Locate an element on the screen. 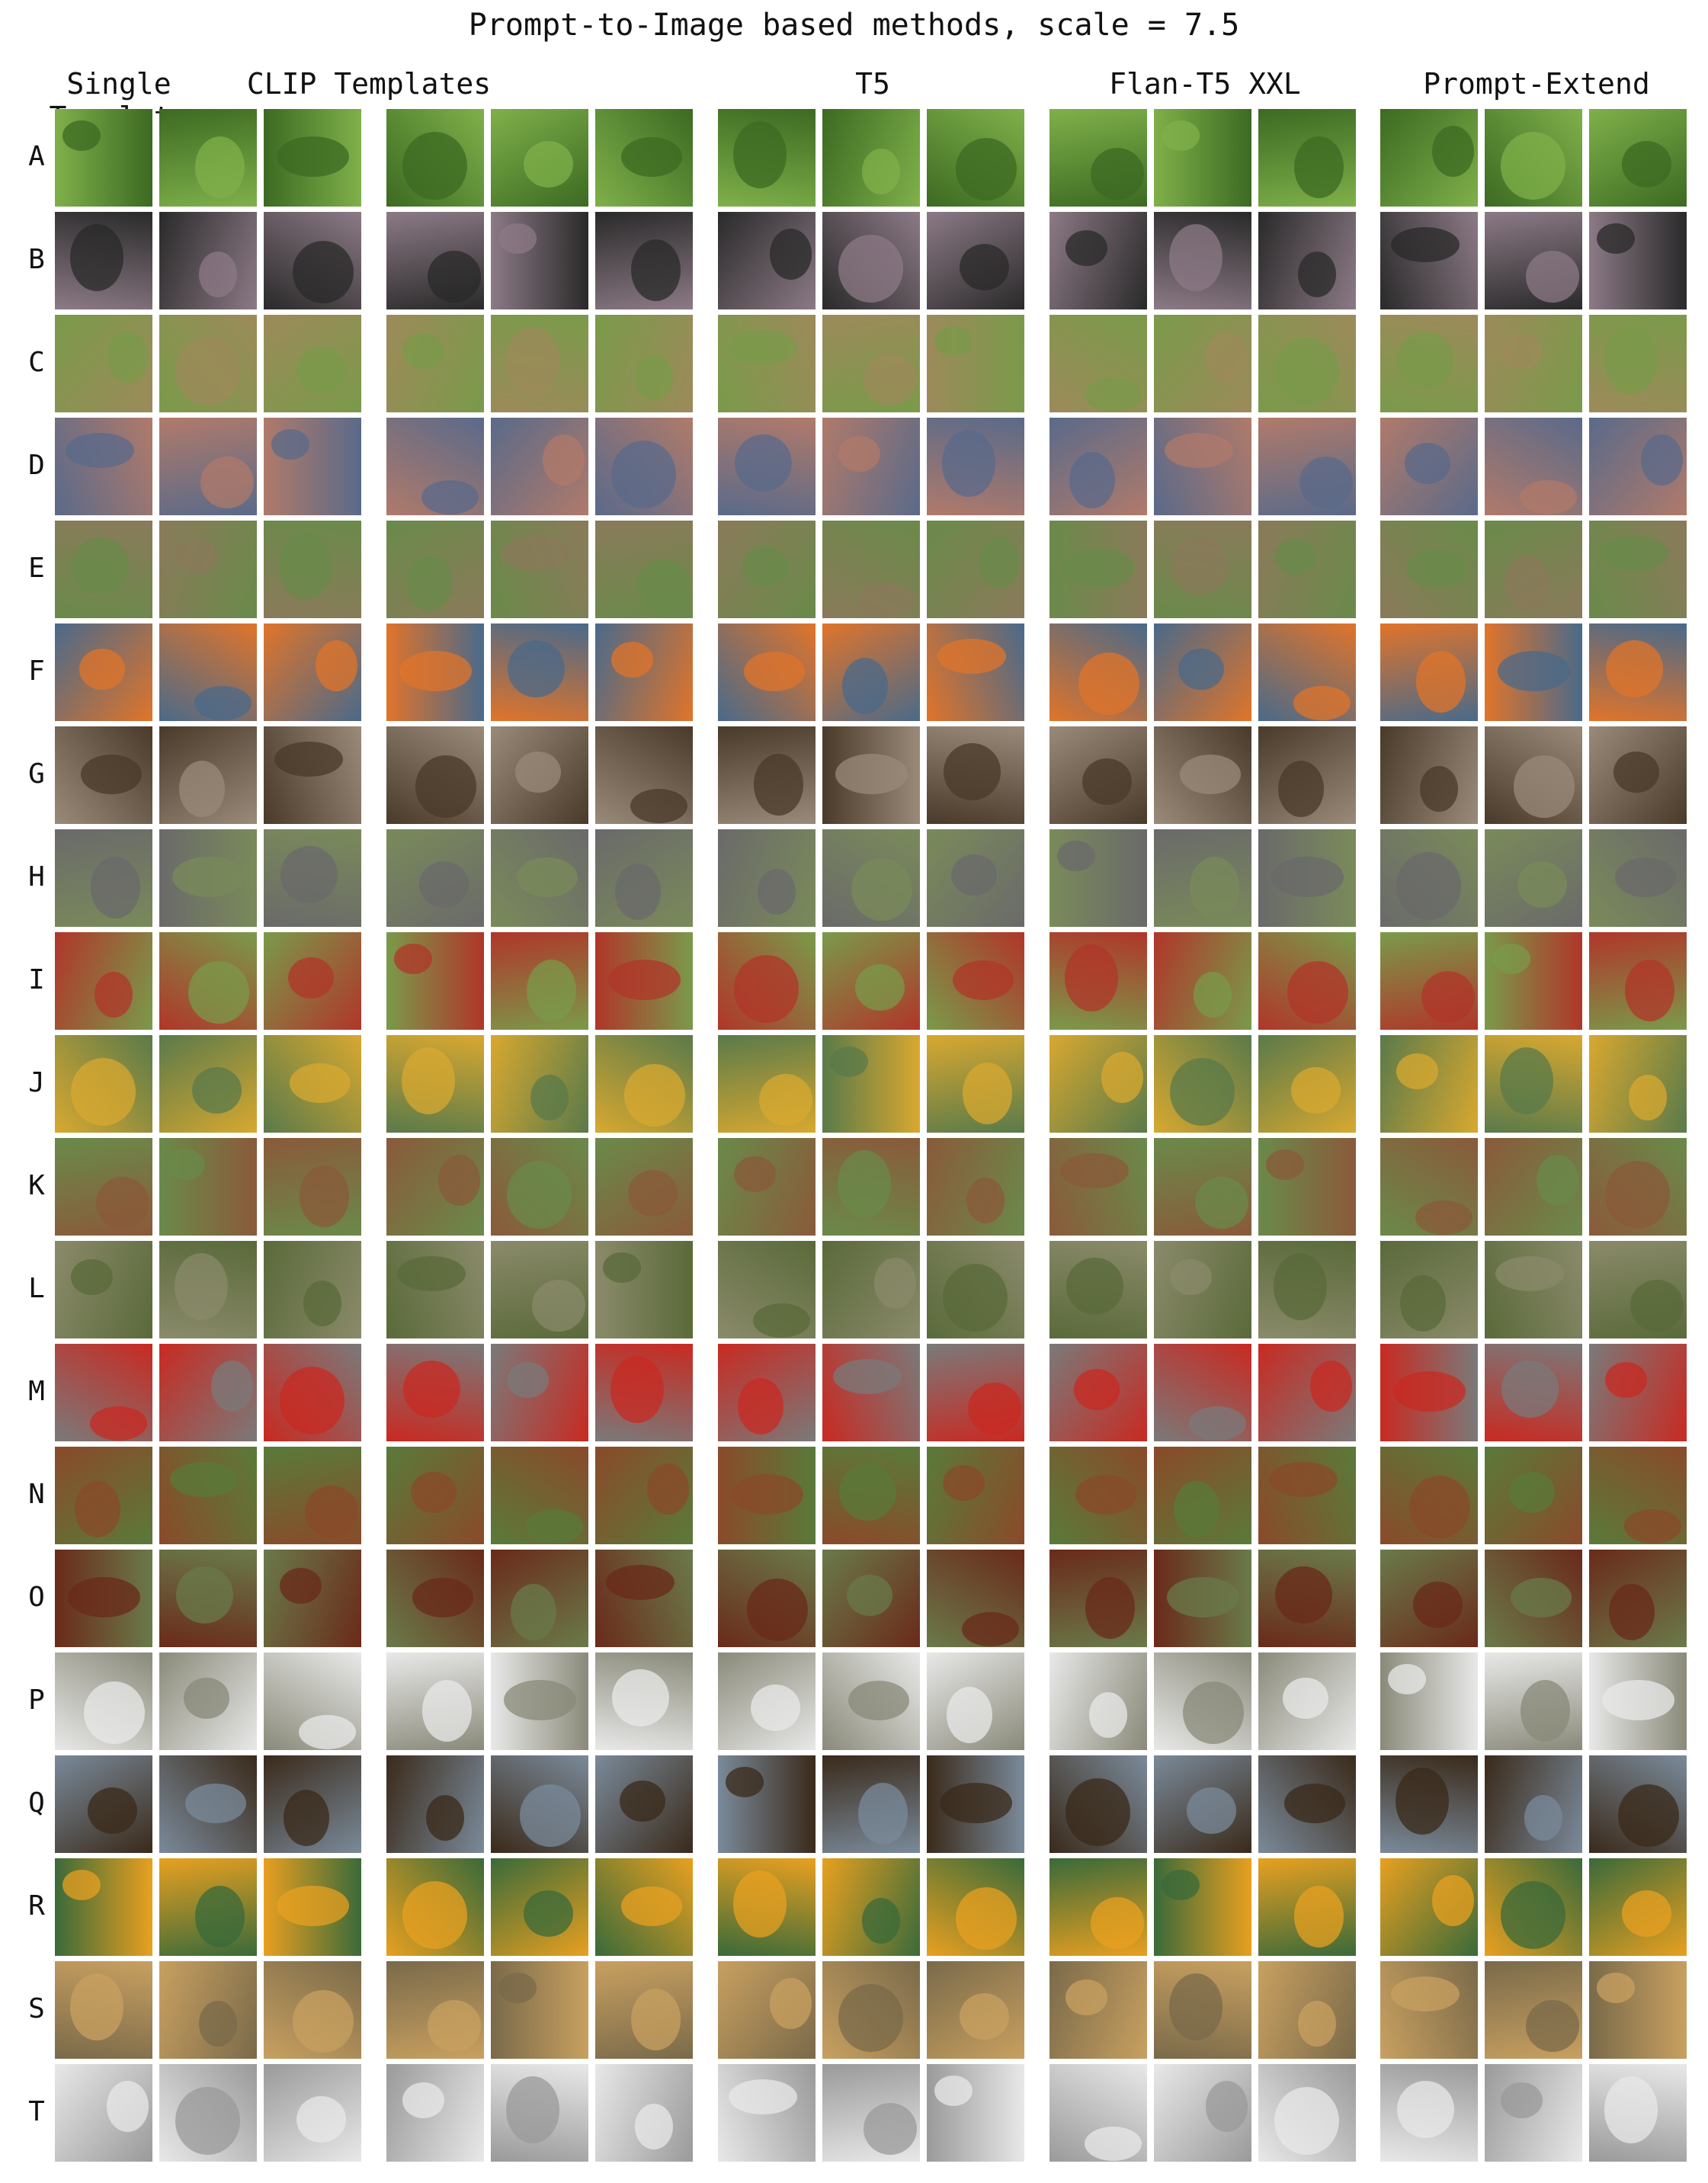 Image resolution: width=1708 pixels, height=2183 pixels. row-label: N is located at coordinates (36, 1494).